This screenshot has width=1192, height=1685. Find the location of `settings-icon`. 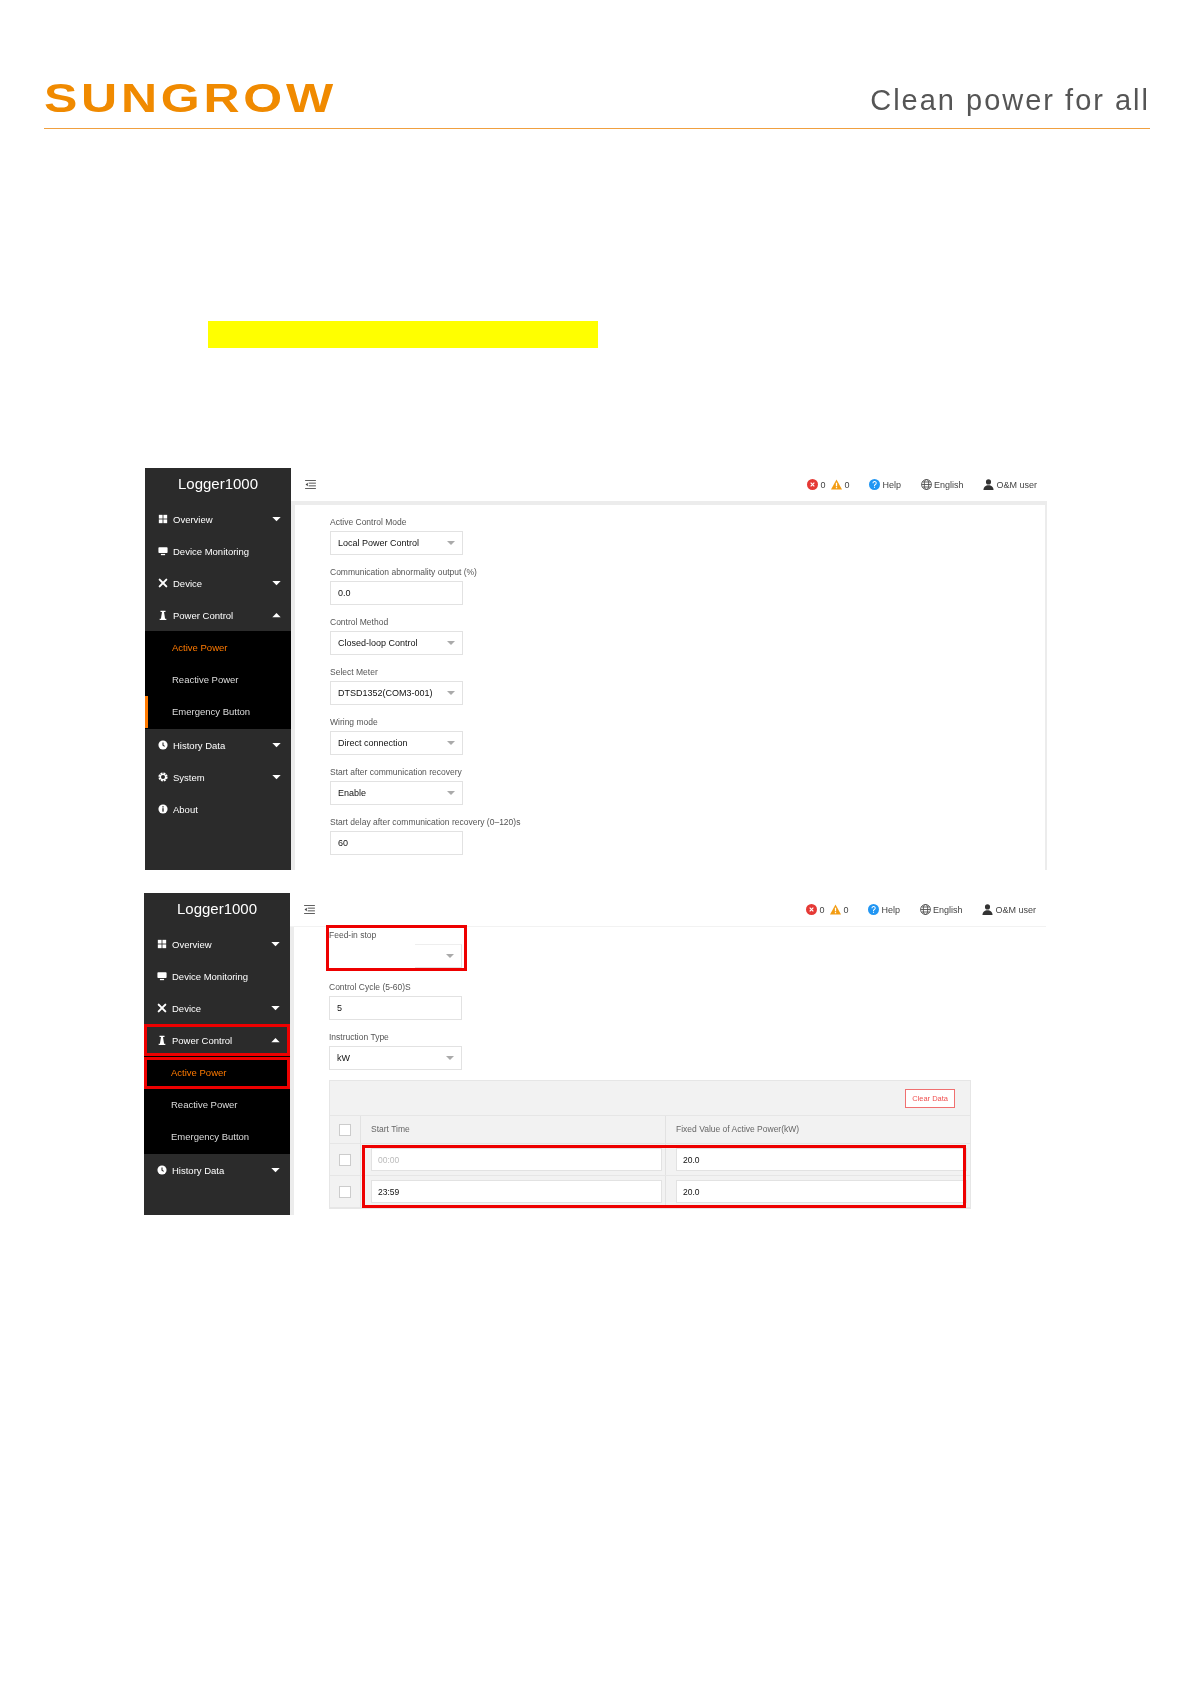

settings-icon is located at coordinates (163, 777).